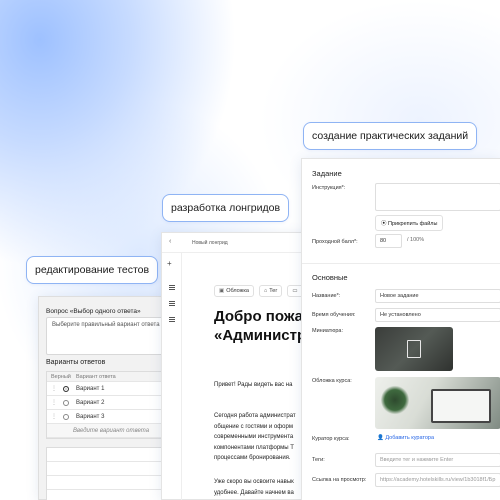  Describe the element at coordinates (327, 331) in the screenshot. I see `mini-label: Миниатюра:` at that location.